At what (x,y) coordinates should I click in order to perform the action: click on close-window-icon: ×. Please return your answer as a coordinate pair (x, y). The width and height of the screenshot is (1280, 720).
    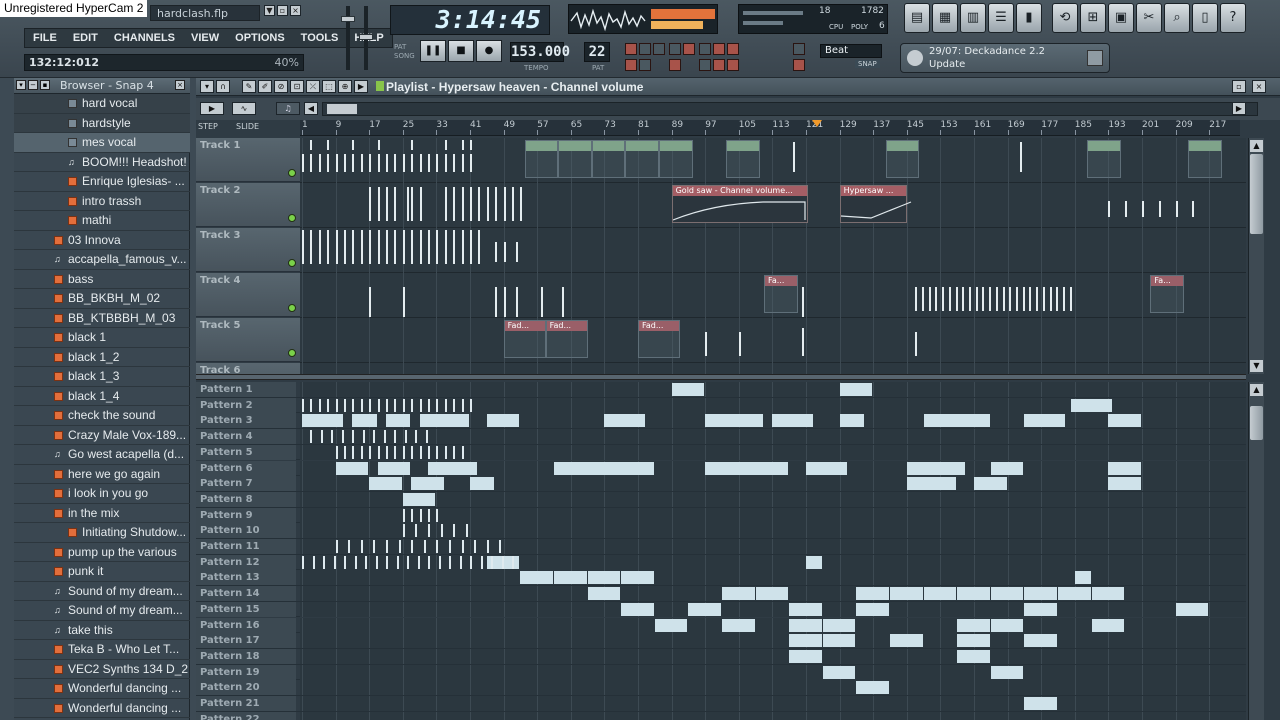
    Looking at the image, I should click on (1259, 86).